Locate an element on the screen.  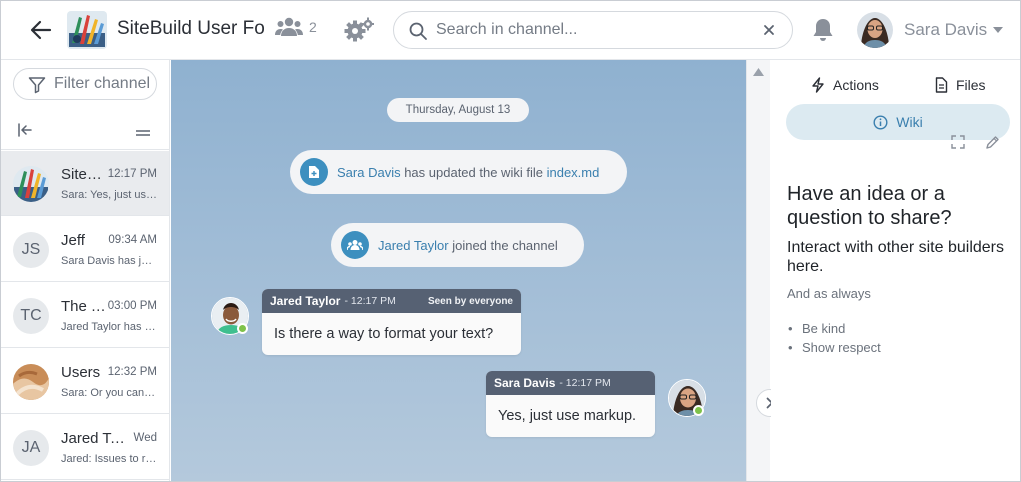
message-author: Sara Davis is located at coordinates (524, 383).